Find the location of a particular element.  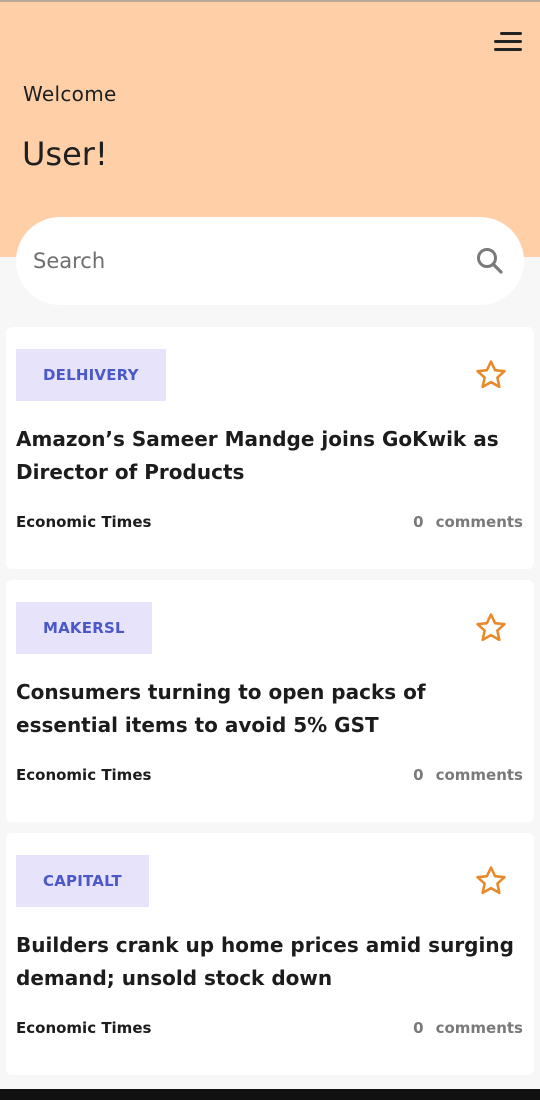

welcome-text: Welcome is located at coordinates (70, 94).